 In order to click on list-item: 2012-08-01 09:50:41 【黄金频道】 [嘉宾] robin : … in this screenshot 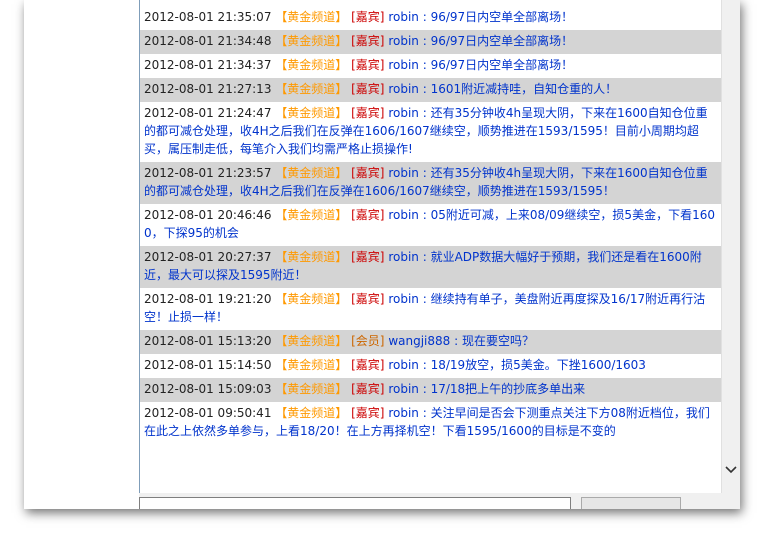, I will do `click(431, 423)`.